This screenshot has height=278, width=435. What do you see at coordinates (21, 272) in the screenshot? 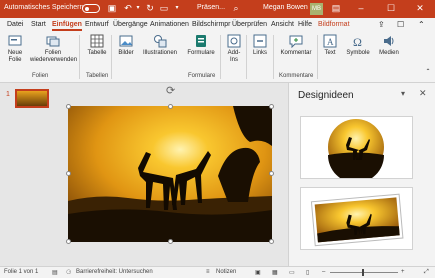
I see `slide-counter: Folie 1 von 1` at bounding box center [21, 272].